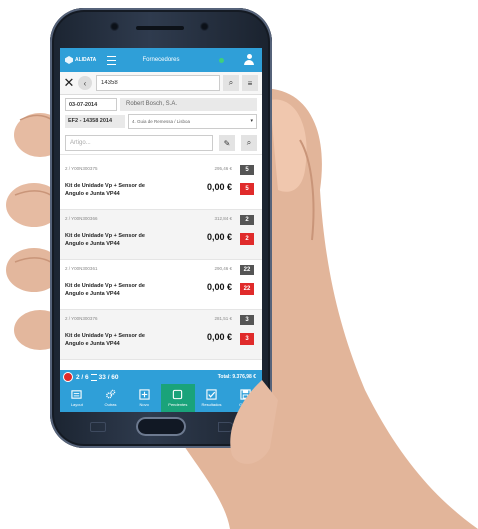 The height and width of the screenshot is (529, 478). Describe the element at coordinates (178, 394) in the screenshot. I see `square-icon` at that location.